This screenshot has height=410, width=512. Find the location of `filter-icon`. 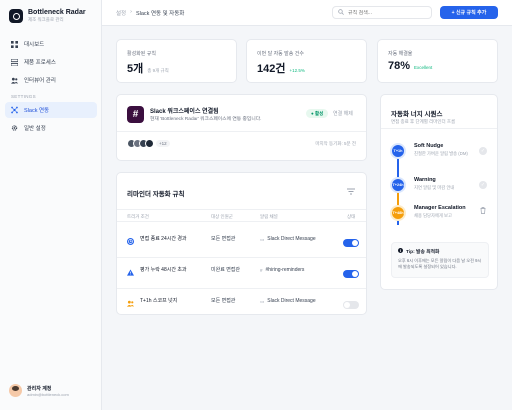

filter-icon is located at coordinates (351, 191).